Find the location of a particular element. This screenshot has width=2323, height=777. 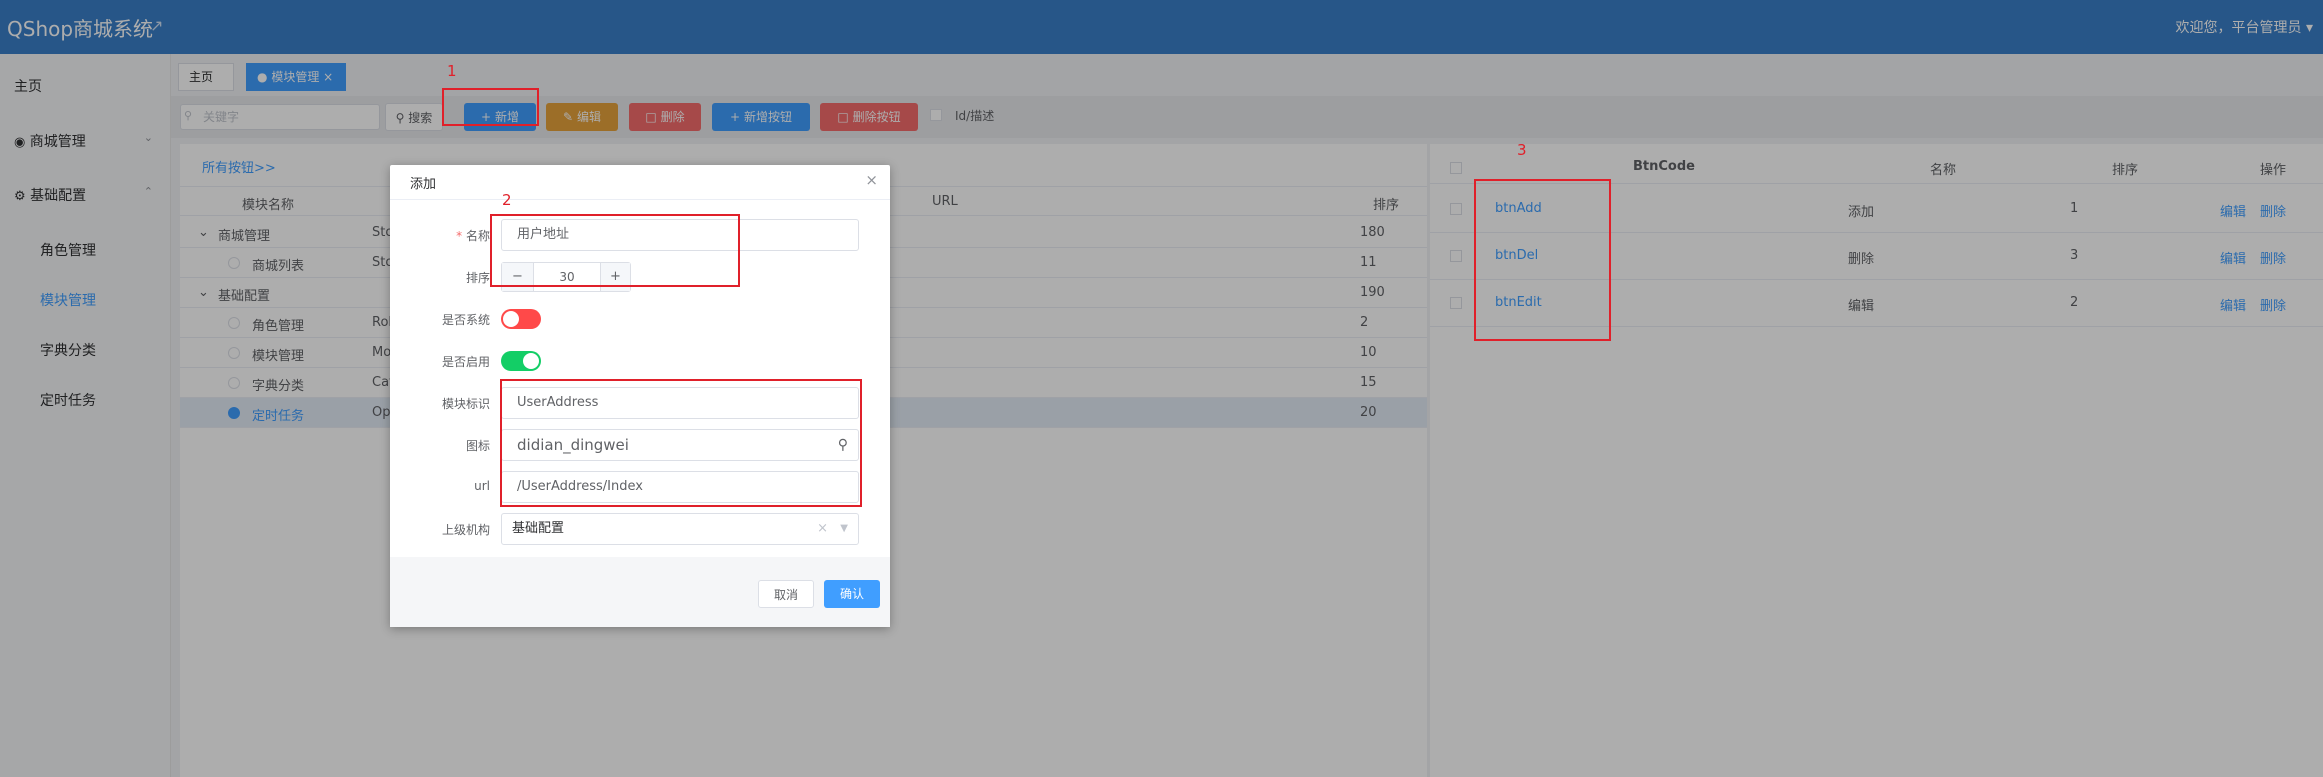

button-label: 确认 is located at coordinates (851, 594).